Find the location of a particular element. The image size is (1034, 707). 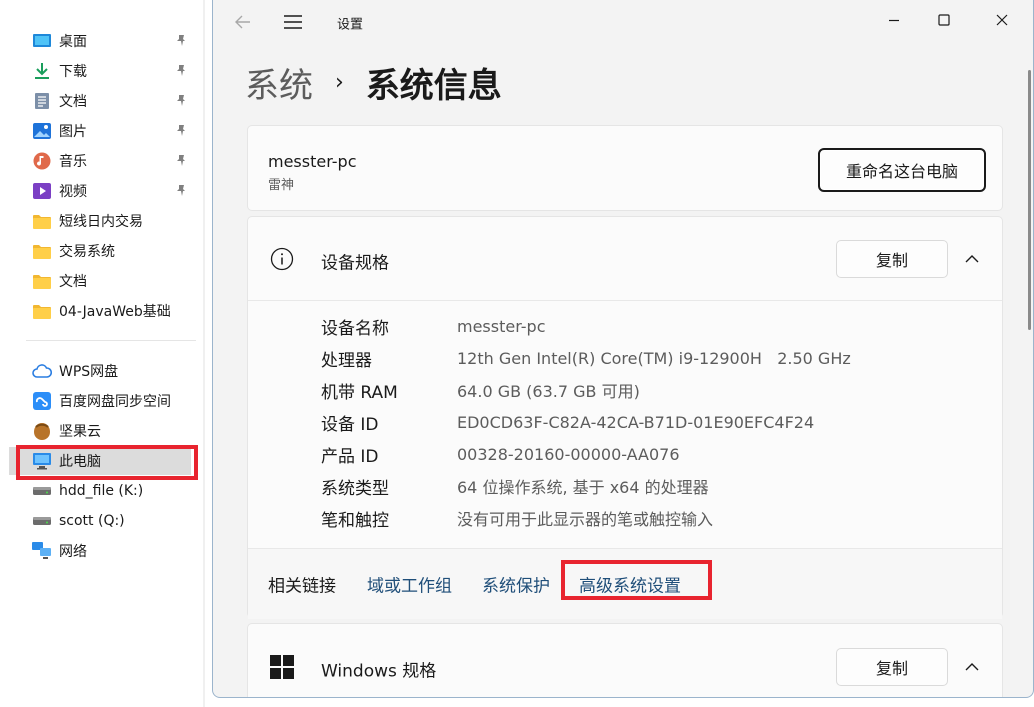

spec-label: 设备 ID is located at coordinates (350, 424).